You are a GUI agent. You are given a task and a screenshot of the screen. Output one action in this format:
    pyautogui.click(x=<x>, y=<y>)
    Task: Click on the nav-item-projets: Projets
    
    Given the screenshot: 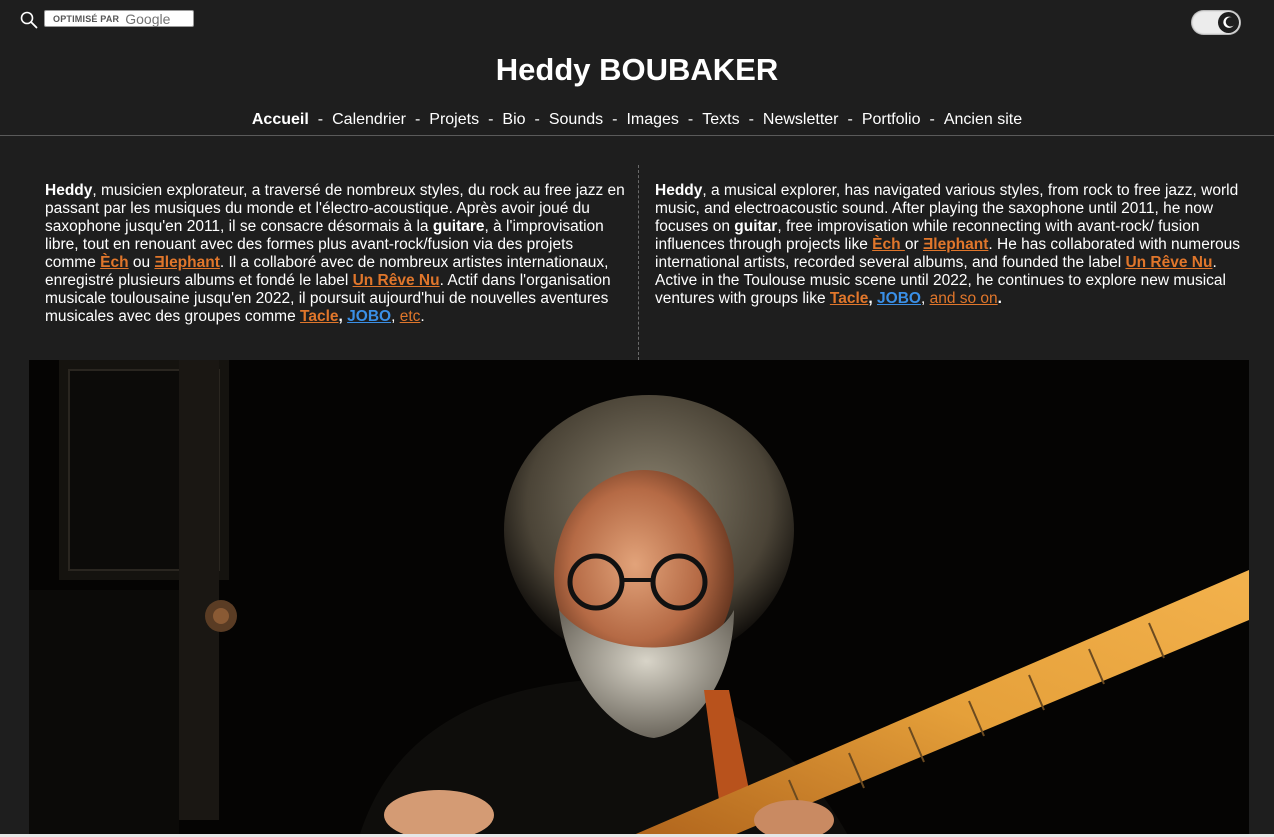 What is the action you would take?
    pyautogui.click(x=454, y=119)
    